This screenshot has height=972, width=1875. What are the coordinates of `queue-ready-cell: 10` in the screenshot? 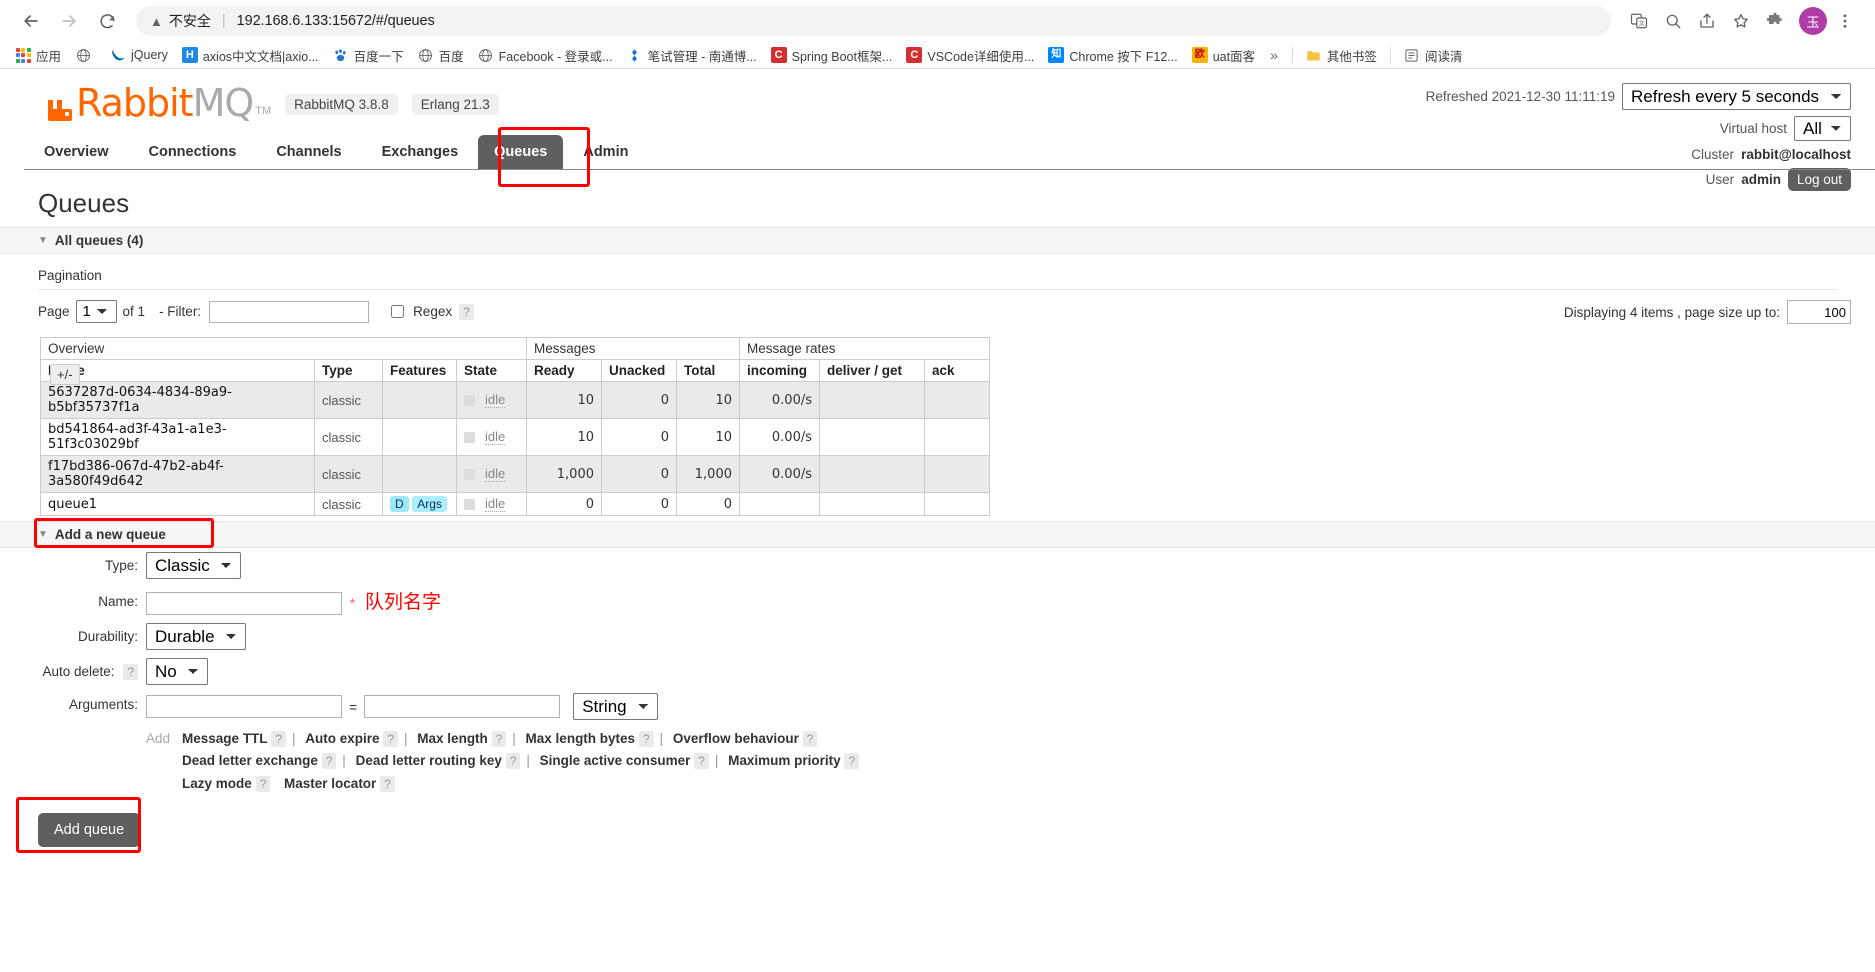 It's located at (564, 437).